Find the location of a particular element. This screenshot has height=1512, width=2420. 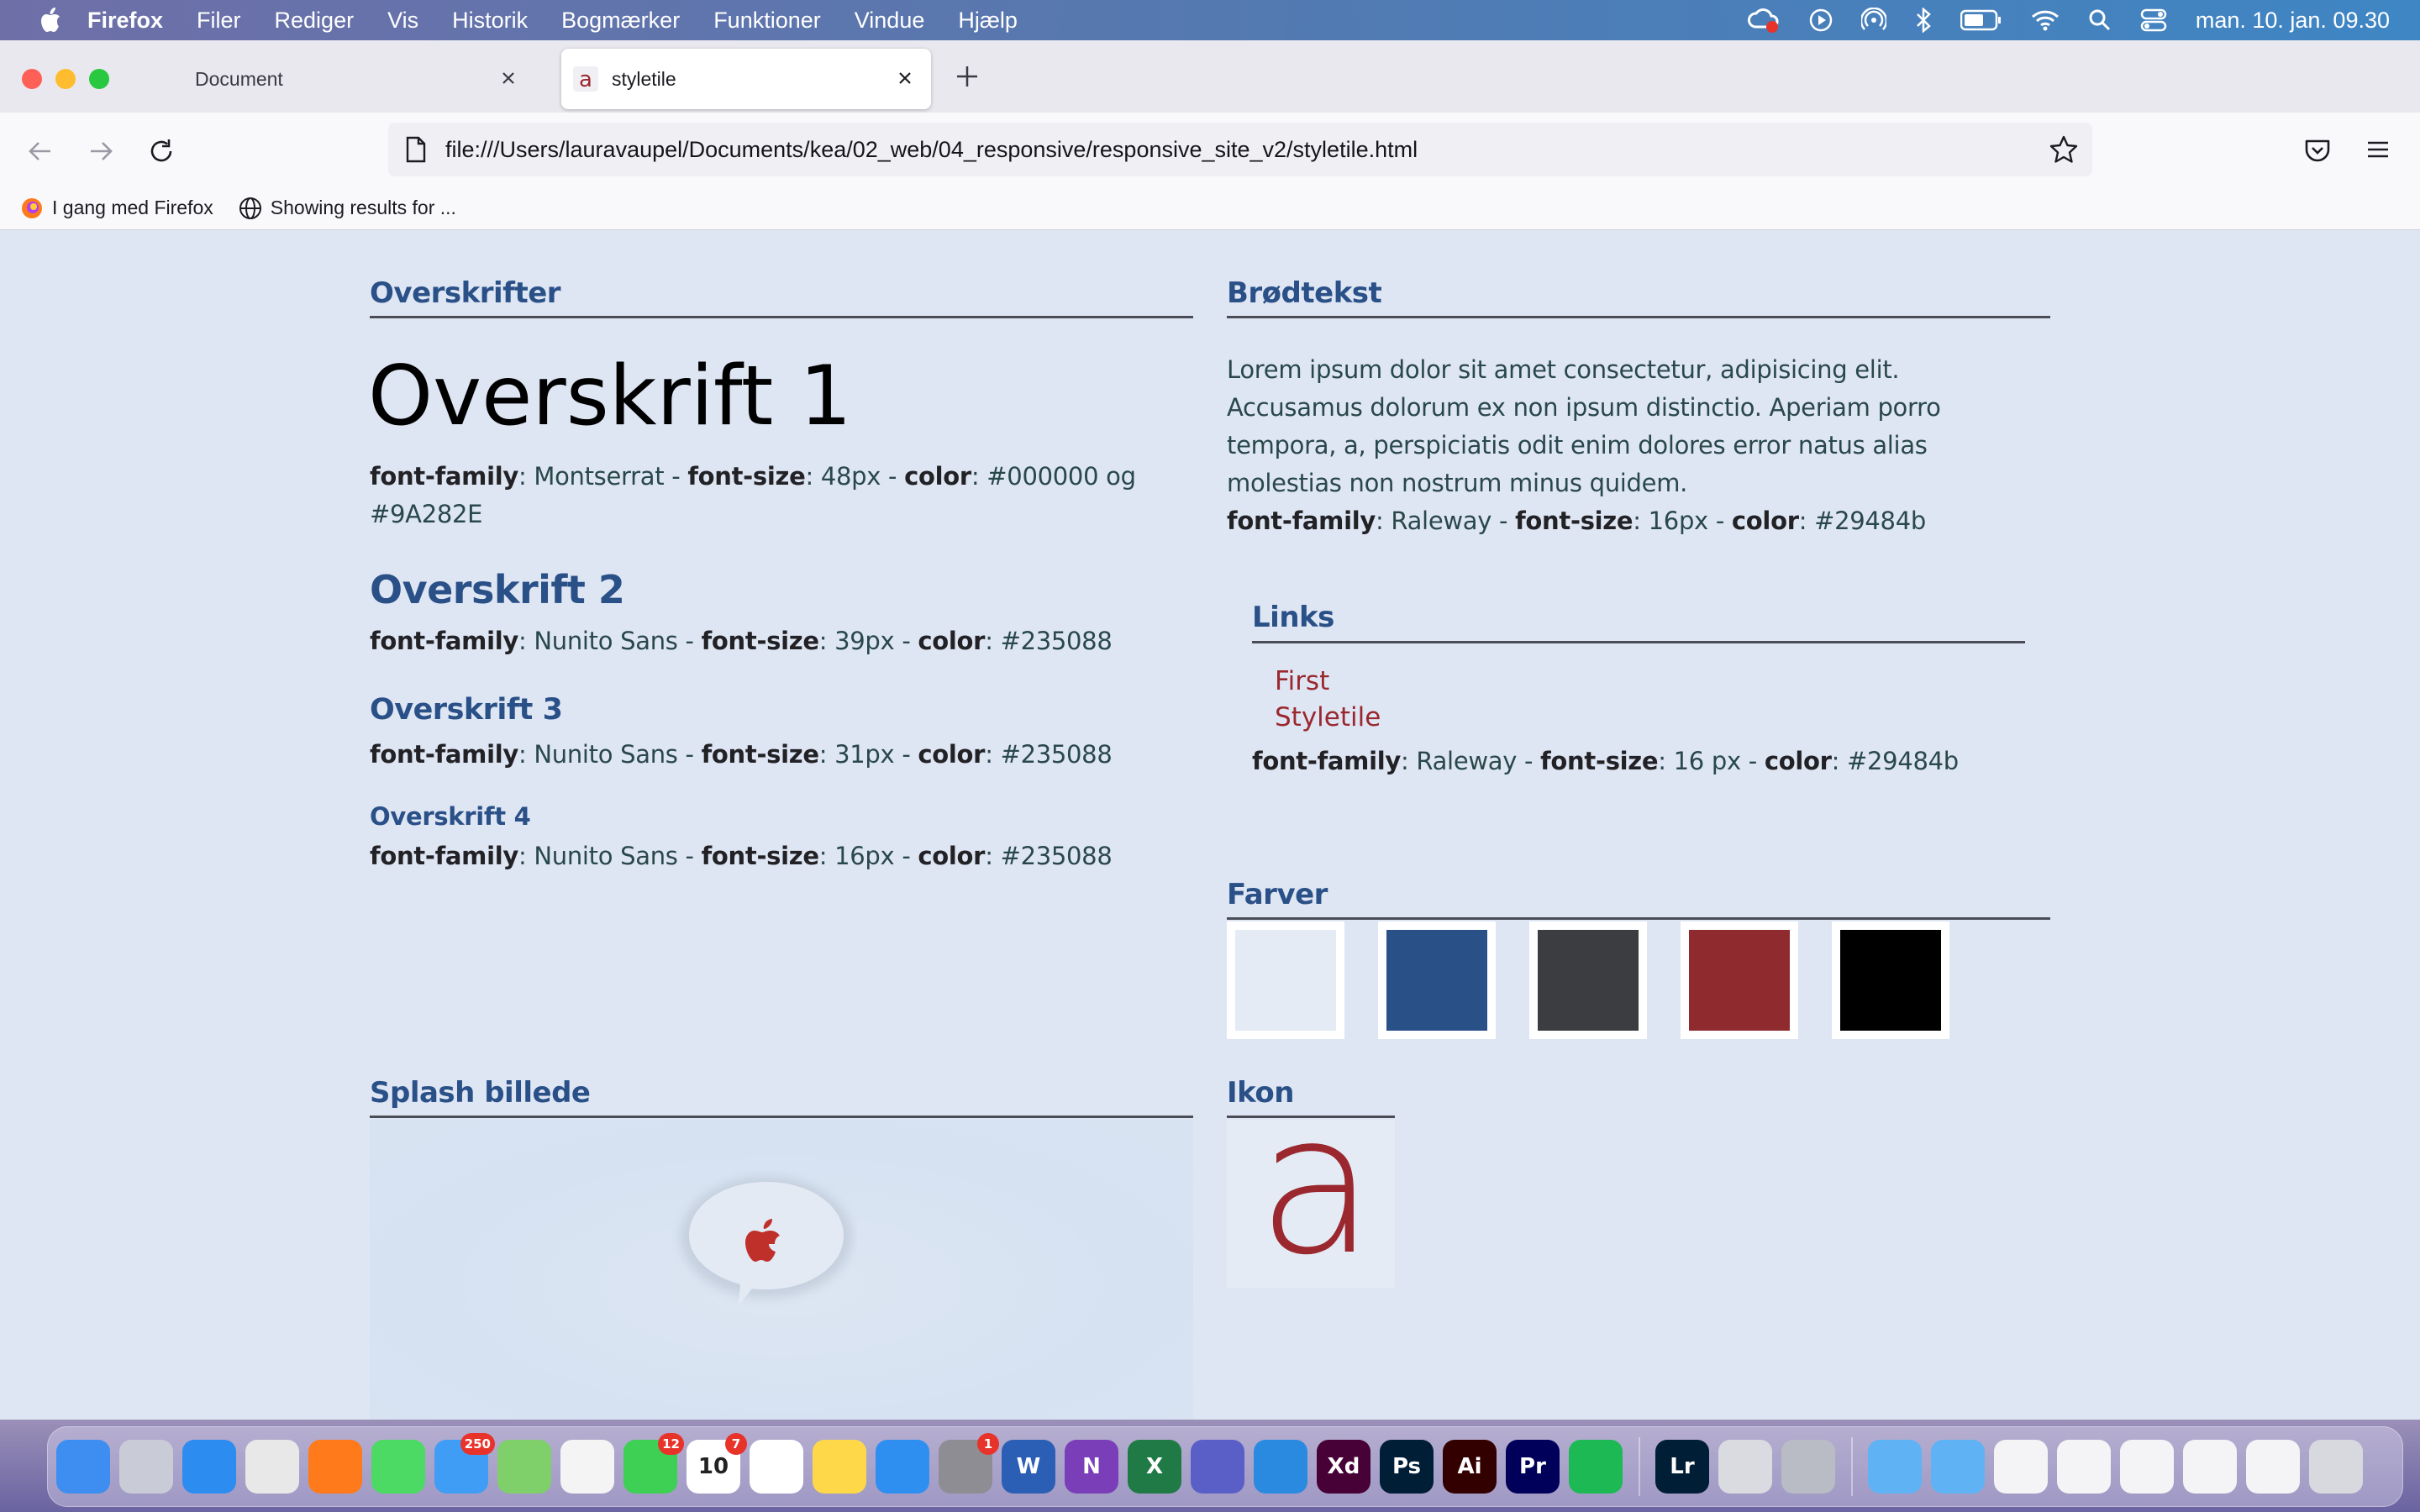

premiere-icon: Pr is located at coordinates (1533, 1467).